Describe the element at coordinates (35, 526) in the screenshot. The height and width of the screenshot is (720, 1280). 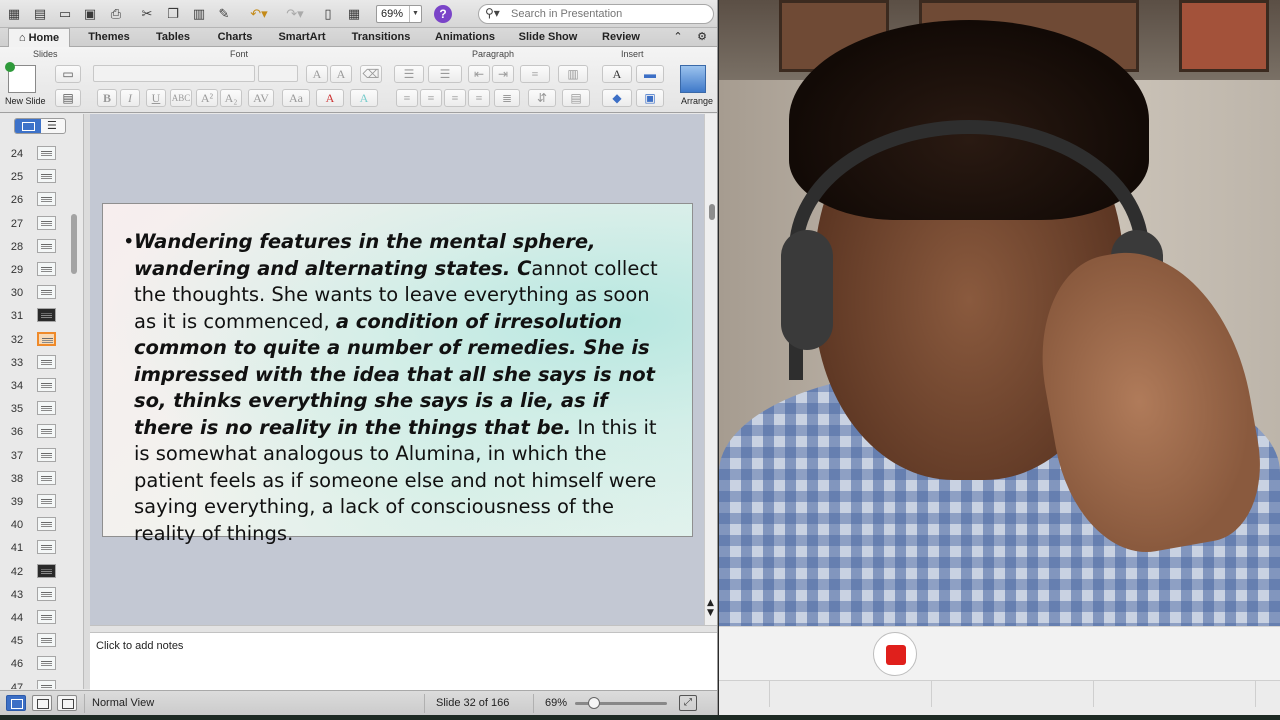
I see `slide-thumbnail-item: 40` at that location.